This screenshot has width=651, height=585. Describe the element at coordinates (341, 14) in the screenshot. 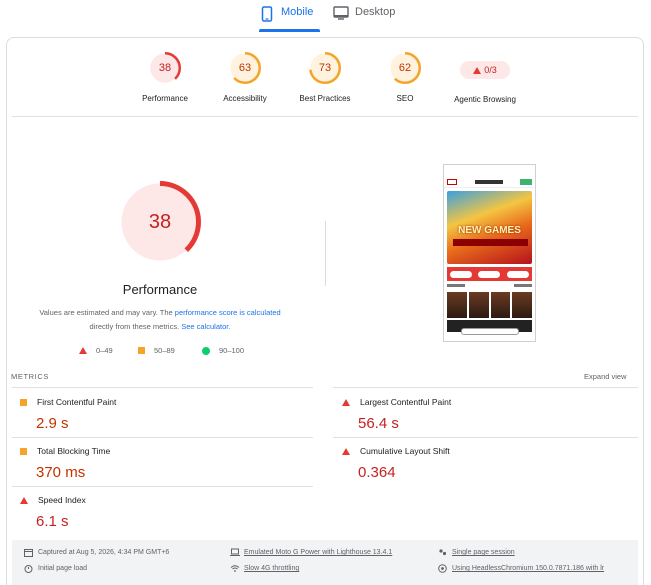

I see `monitor-icon` at that location.